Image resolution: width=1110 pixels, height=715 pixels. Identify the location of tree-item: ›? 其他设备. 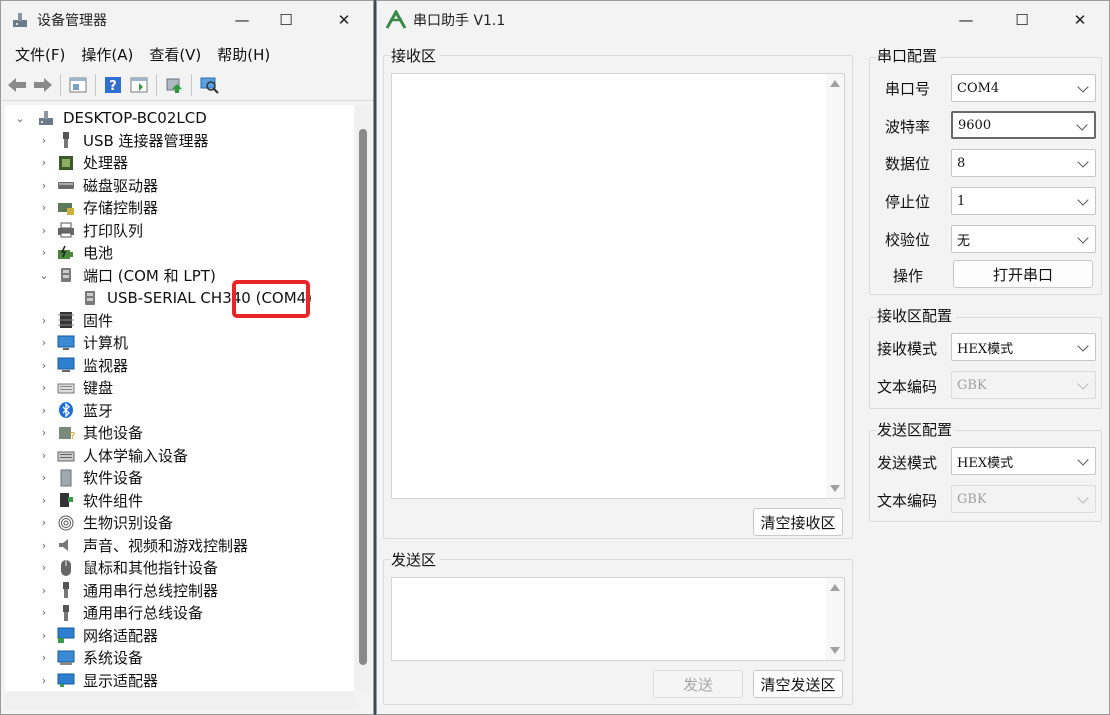
(90, 433).